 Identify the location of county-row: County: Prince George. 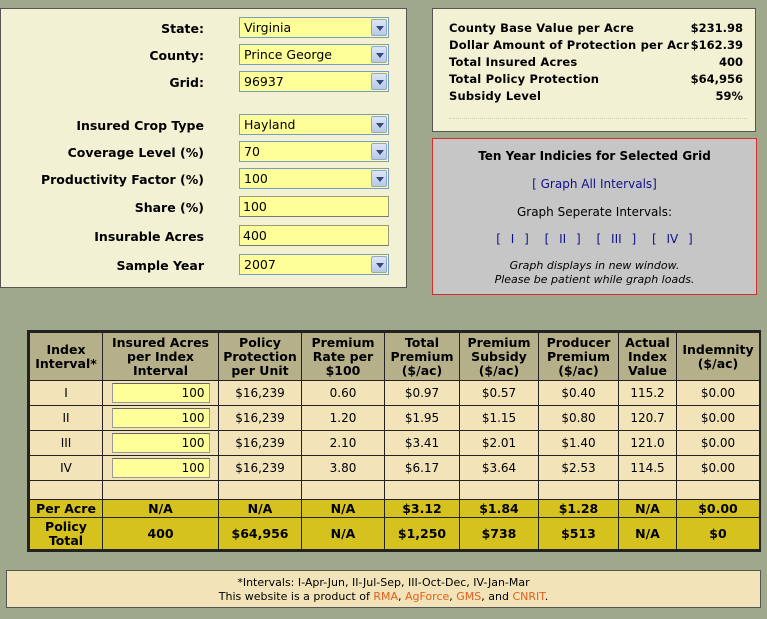
(204, 55).